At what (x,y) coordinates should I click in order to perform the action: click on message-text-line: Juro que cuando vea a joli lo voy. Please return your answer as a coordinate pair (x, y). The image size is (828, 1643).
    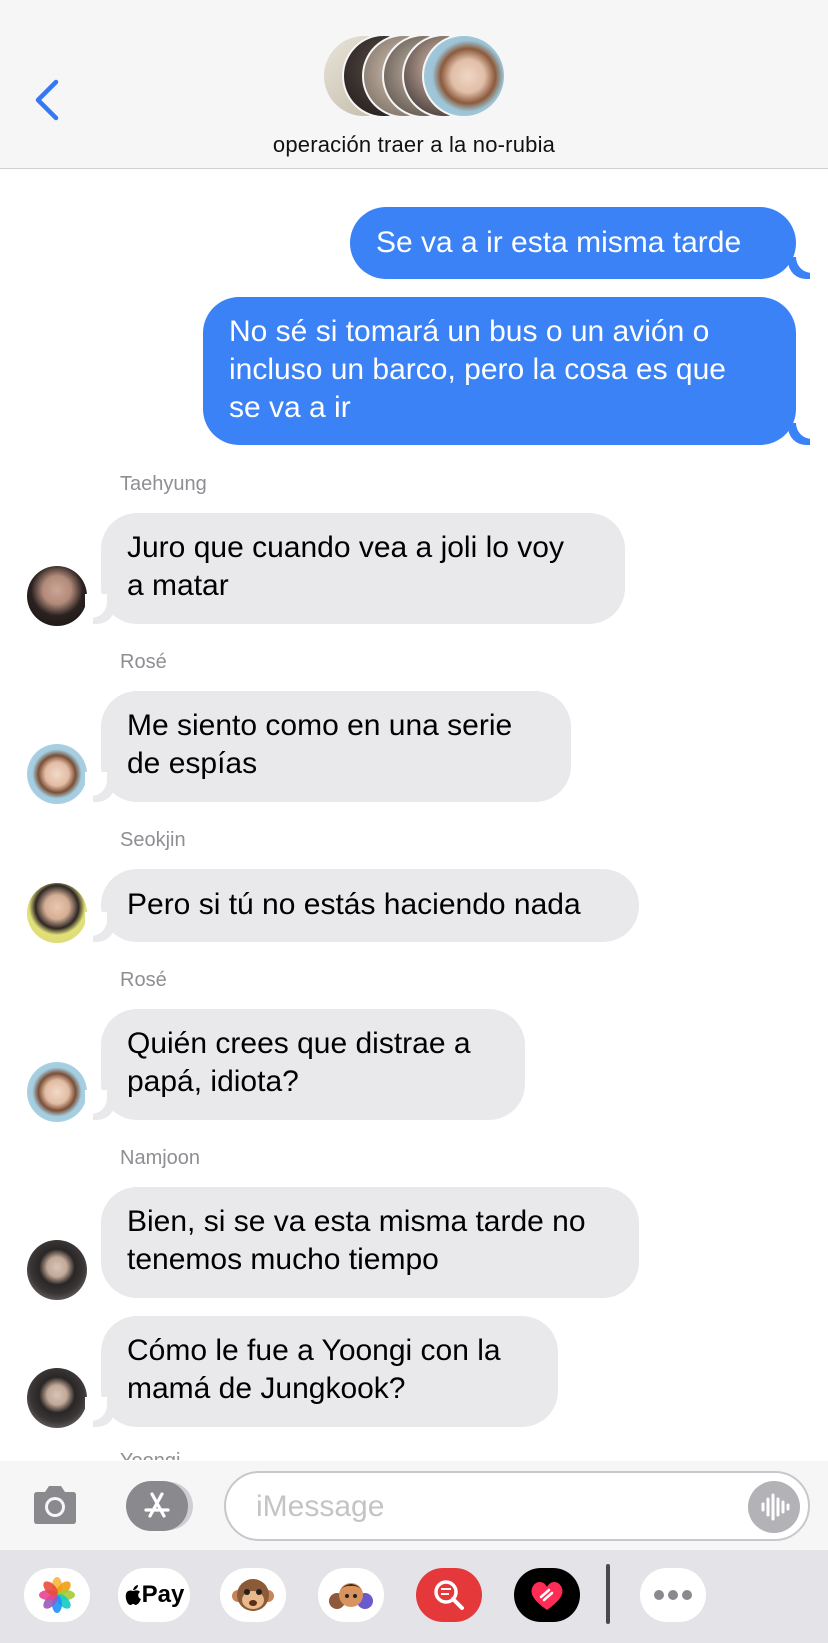
    Looking at the image, I should click on (345, 547).